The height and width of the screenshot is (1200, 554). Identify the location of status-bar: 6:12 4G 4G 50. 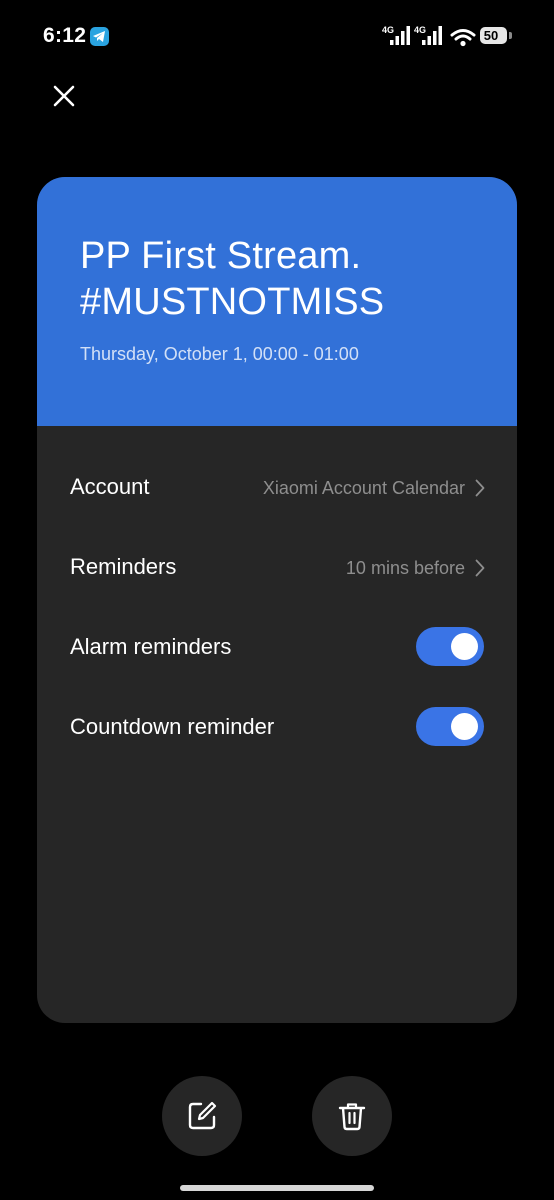
(277, 36).